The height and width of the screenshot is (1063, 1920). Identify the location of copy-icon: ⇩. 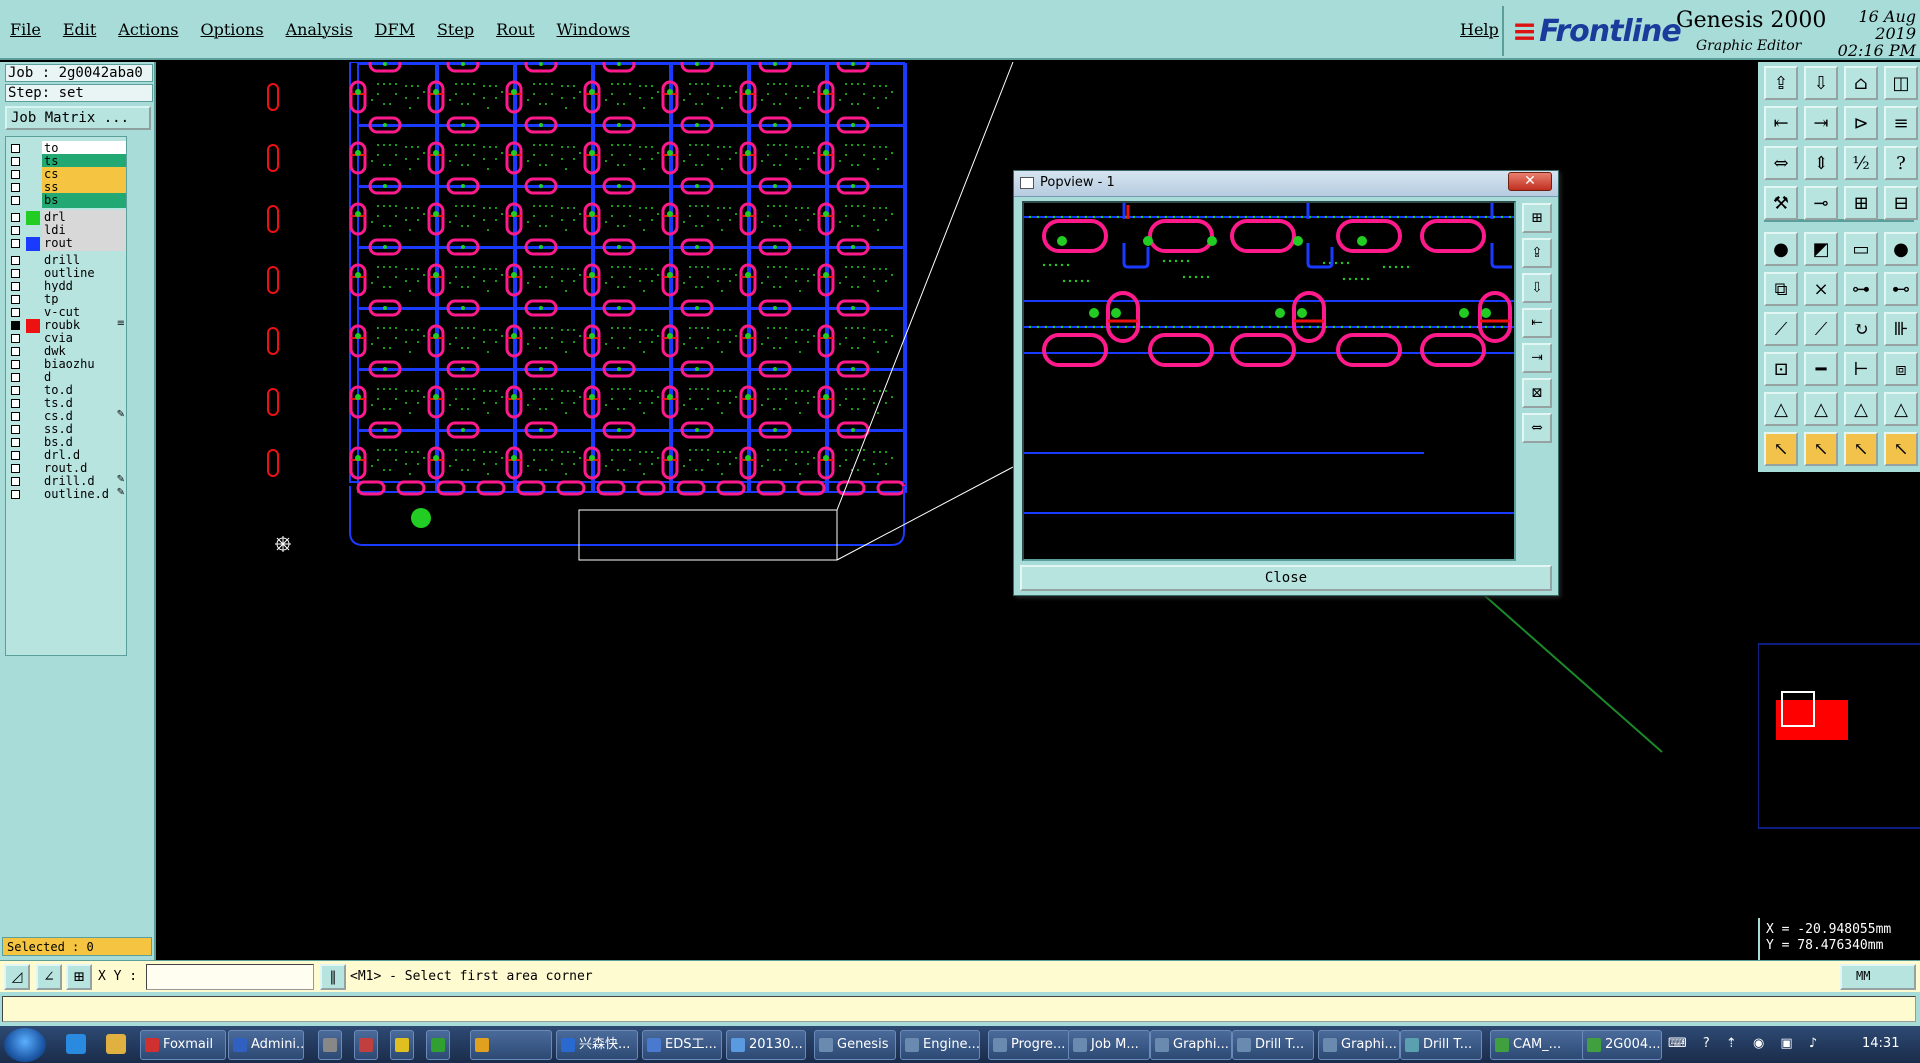
(1821, 83).